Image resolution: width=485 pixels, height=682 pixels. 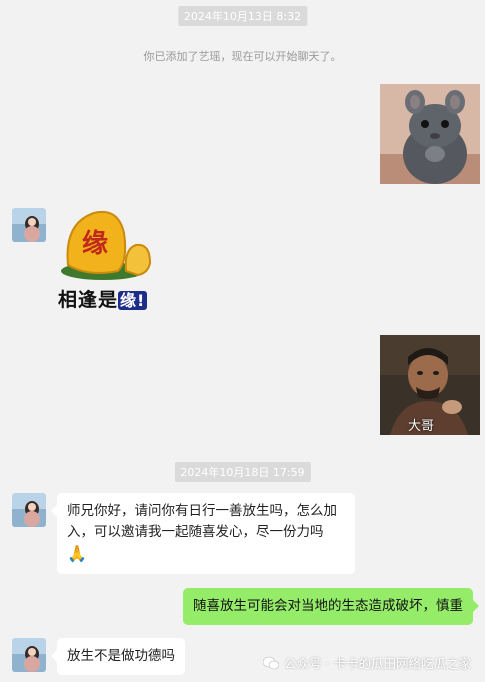 What do you see at coordinates (377, 663) in the screenshot?
I see `watermark-text: 公众号 · 卡卡的瓜田网络吃瓜之家` at bounding box center [377, 663].